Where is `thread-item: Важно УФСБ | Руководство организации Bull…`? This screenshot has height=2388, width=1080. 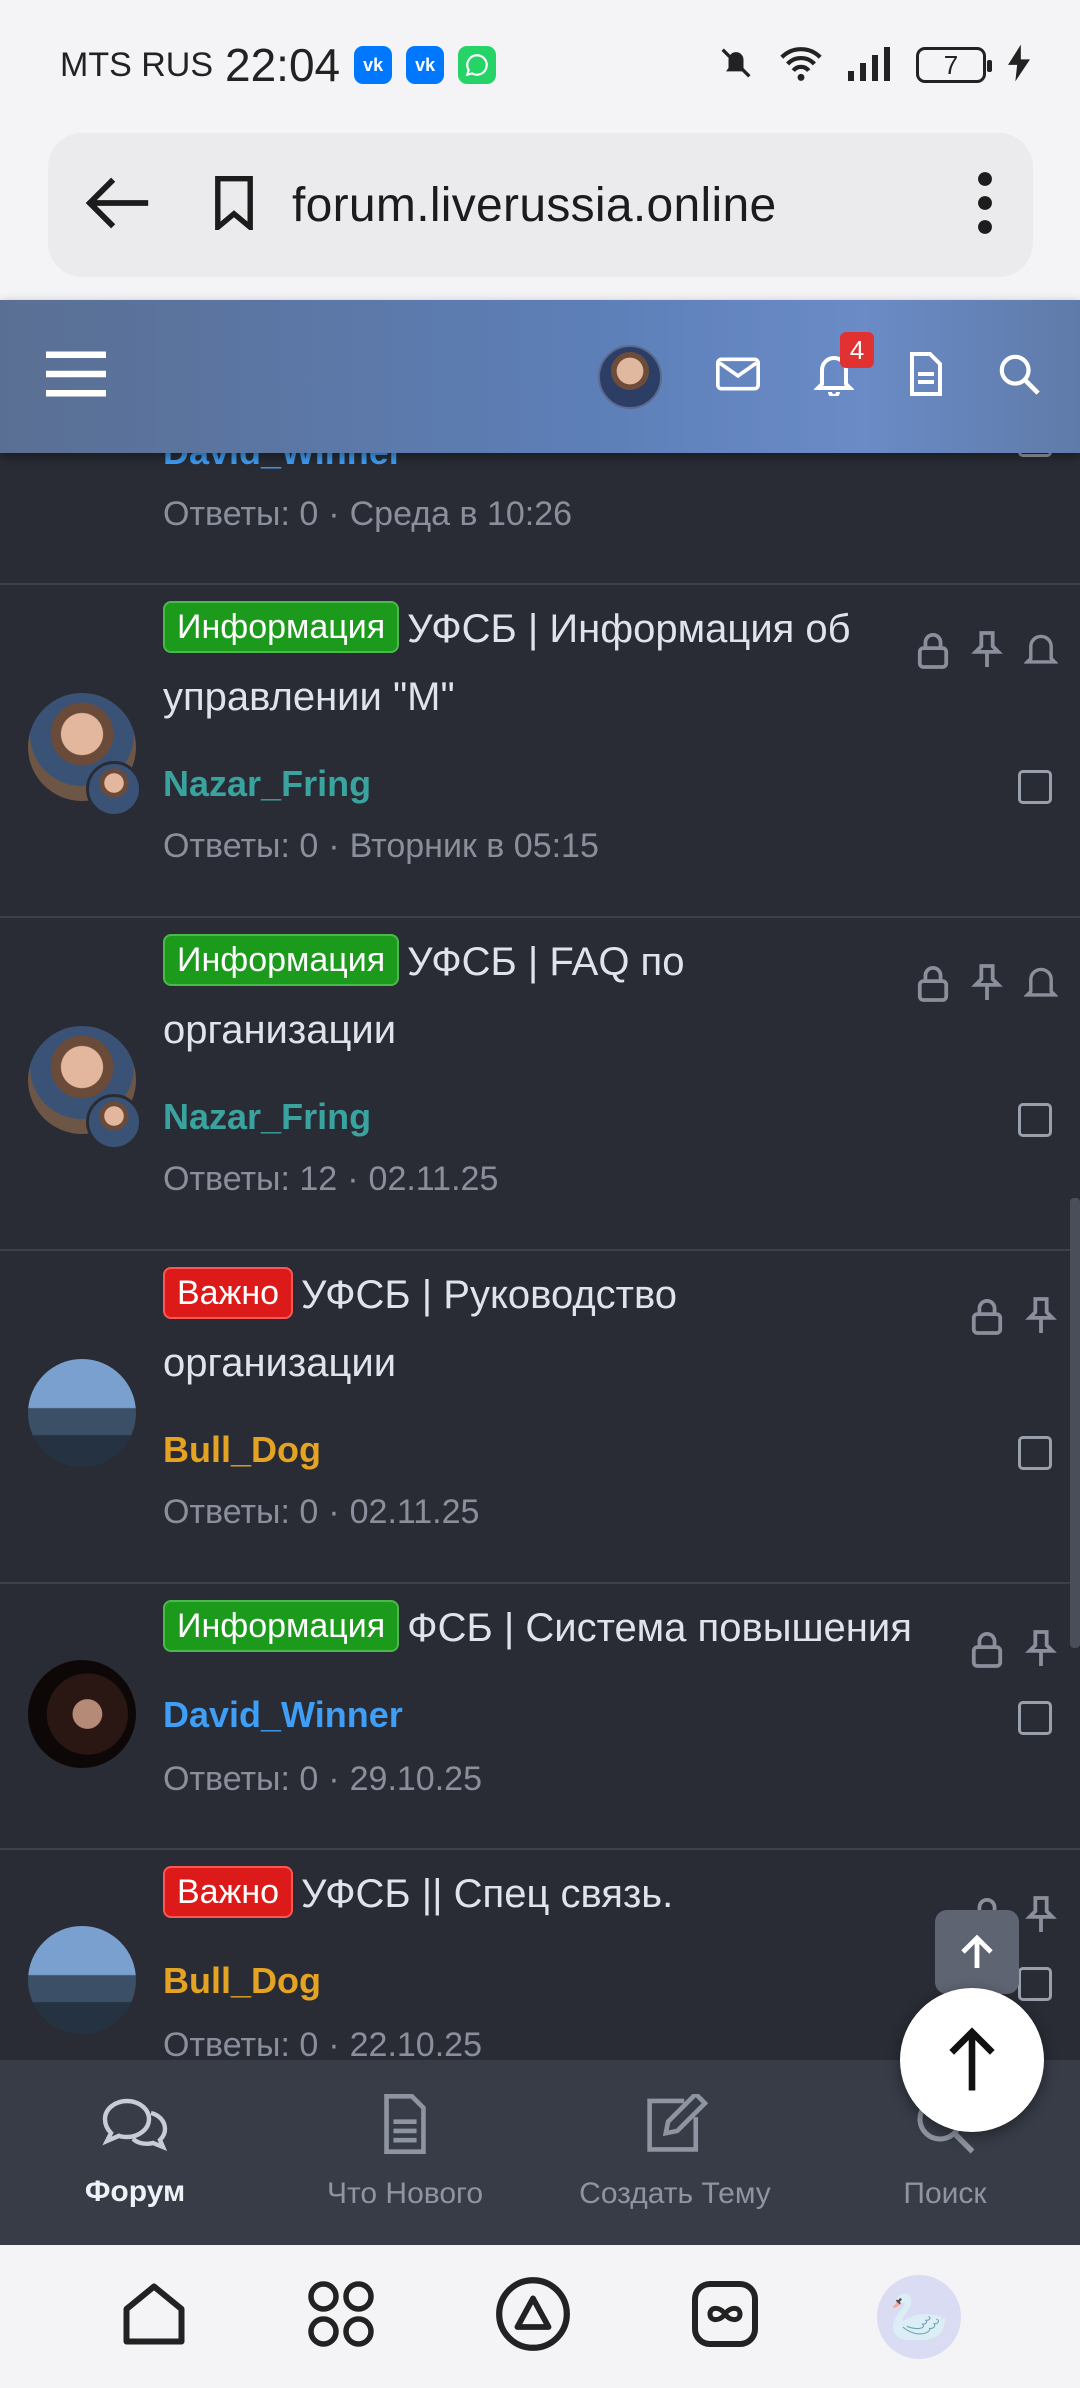 thread-item: Важно УФСБ | Руководство организации Bull… is located at coordinates (540, 1415).